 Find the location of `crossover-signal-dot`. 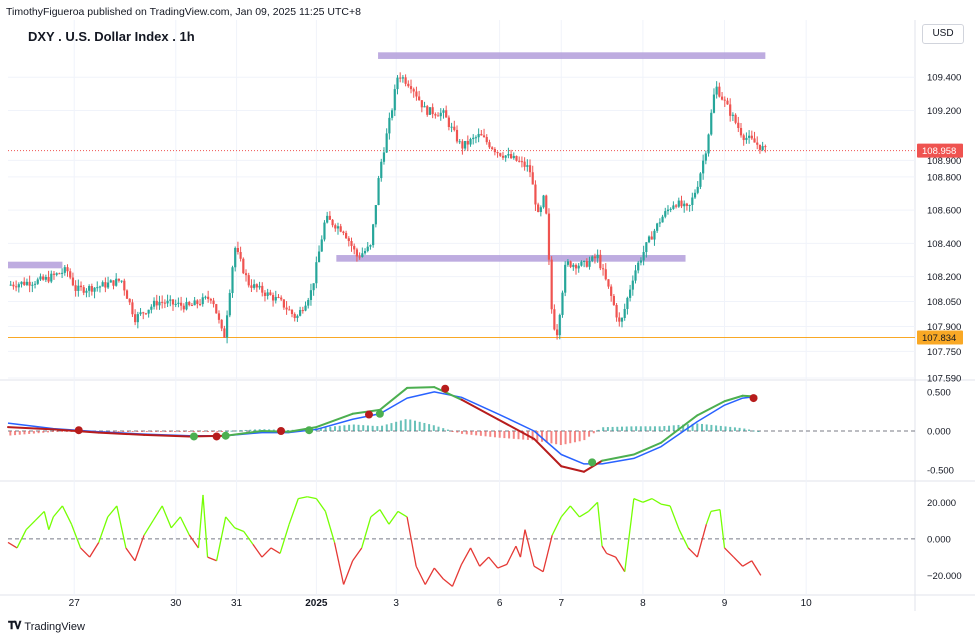

crossover-signal-dot is located at coordinates (379, 413).